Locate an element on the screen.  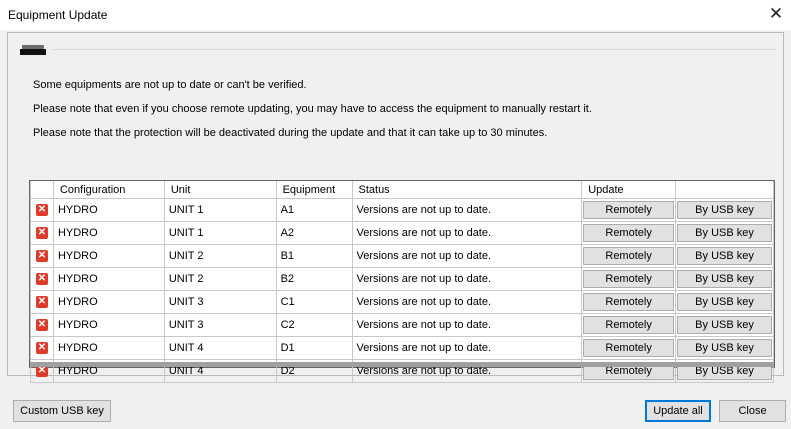
header-icon is located at coordinates (42, 190).